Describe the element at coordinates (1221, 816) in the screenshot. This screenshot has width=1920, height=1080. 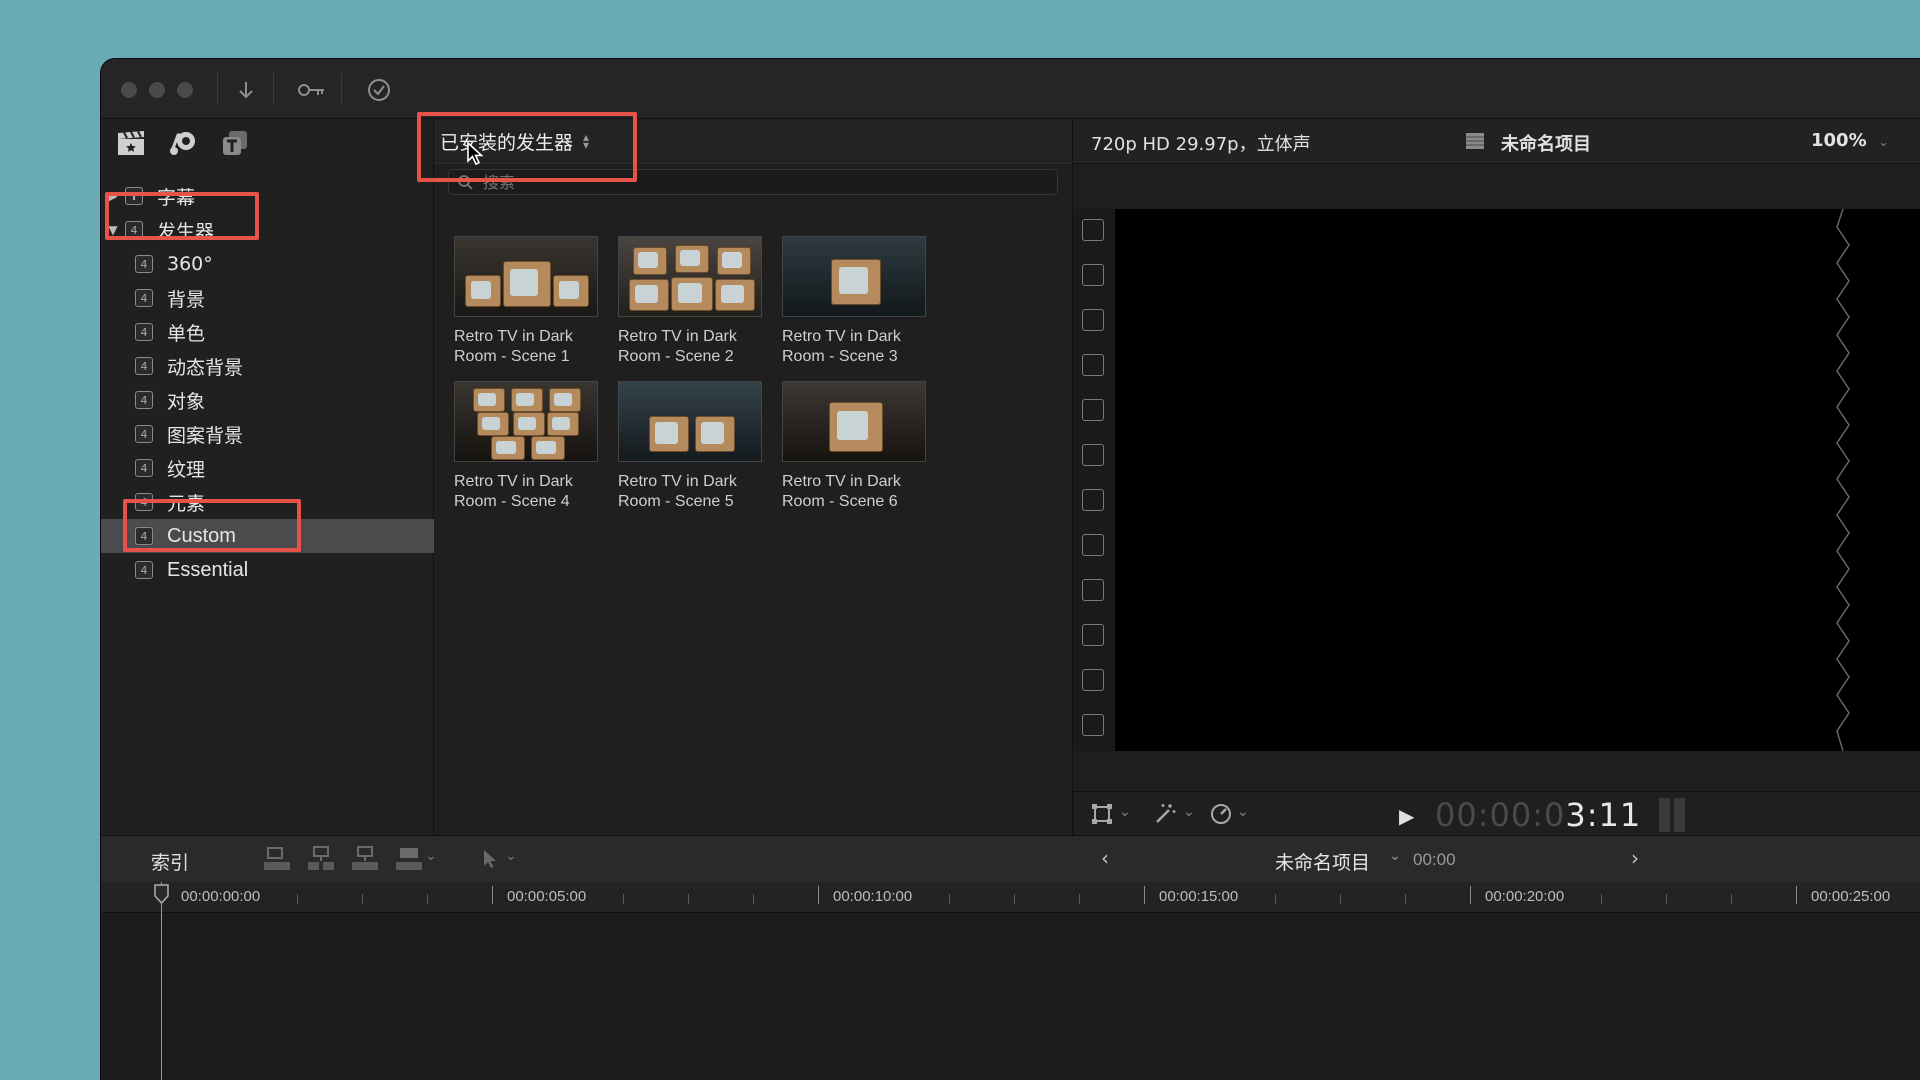
I see `retime-speed-icon` at that location.